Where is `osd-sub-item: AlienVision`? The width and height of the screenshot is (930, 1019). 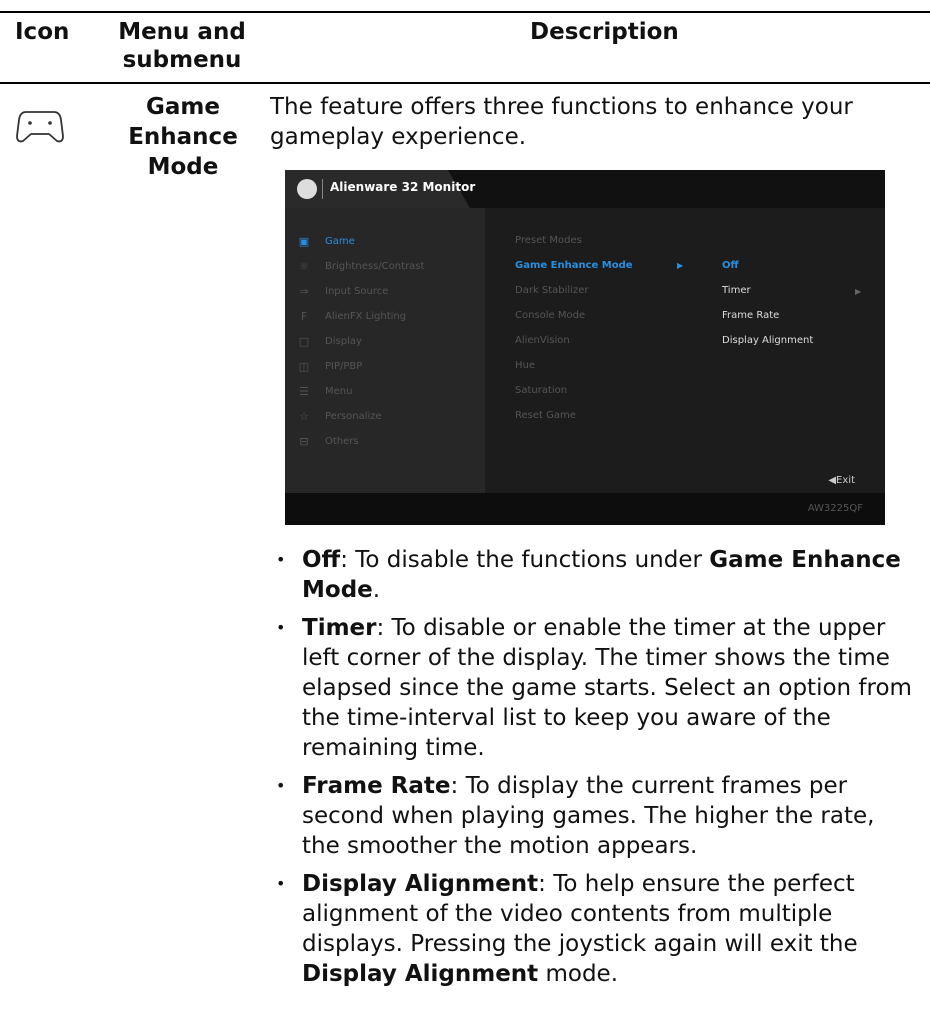
osd-sub-item: AlienVision is located at coordinates (542, 340).